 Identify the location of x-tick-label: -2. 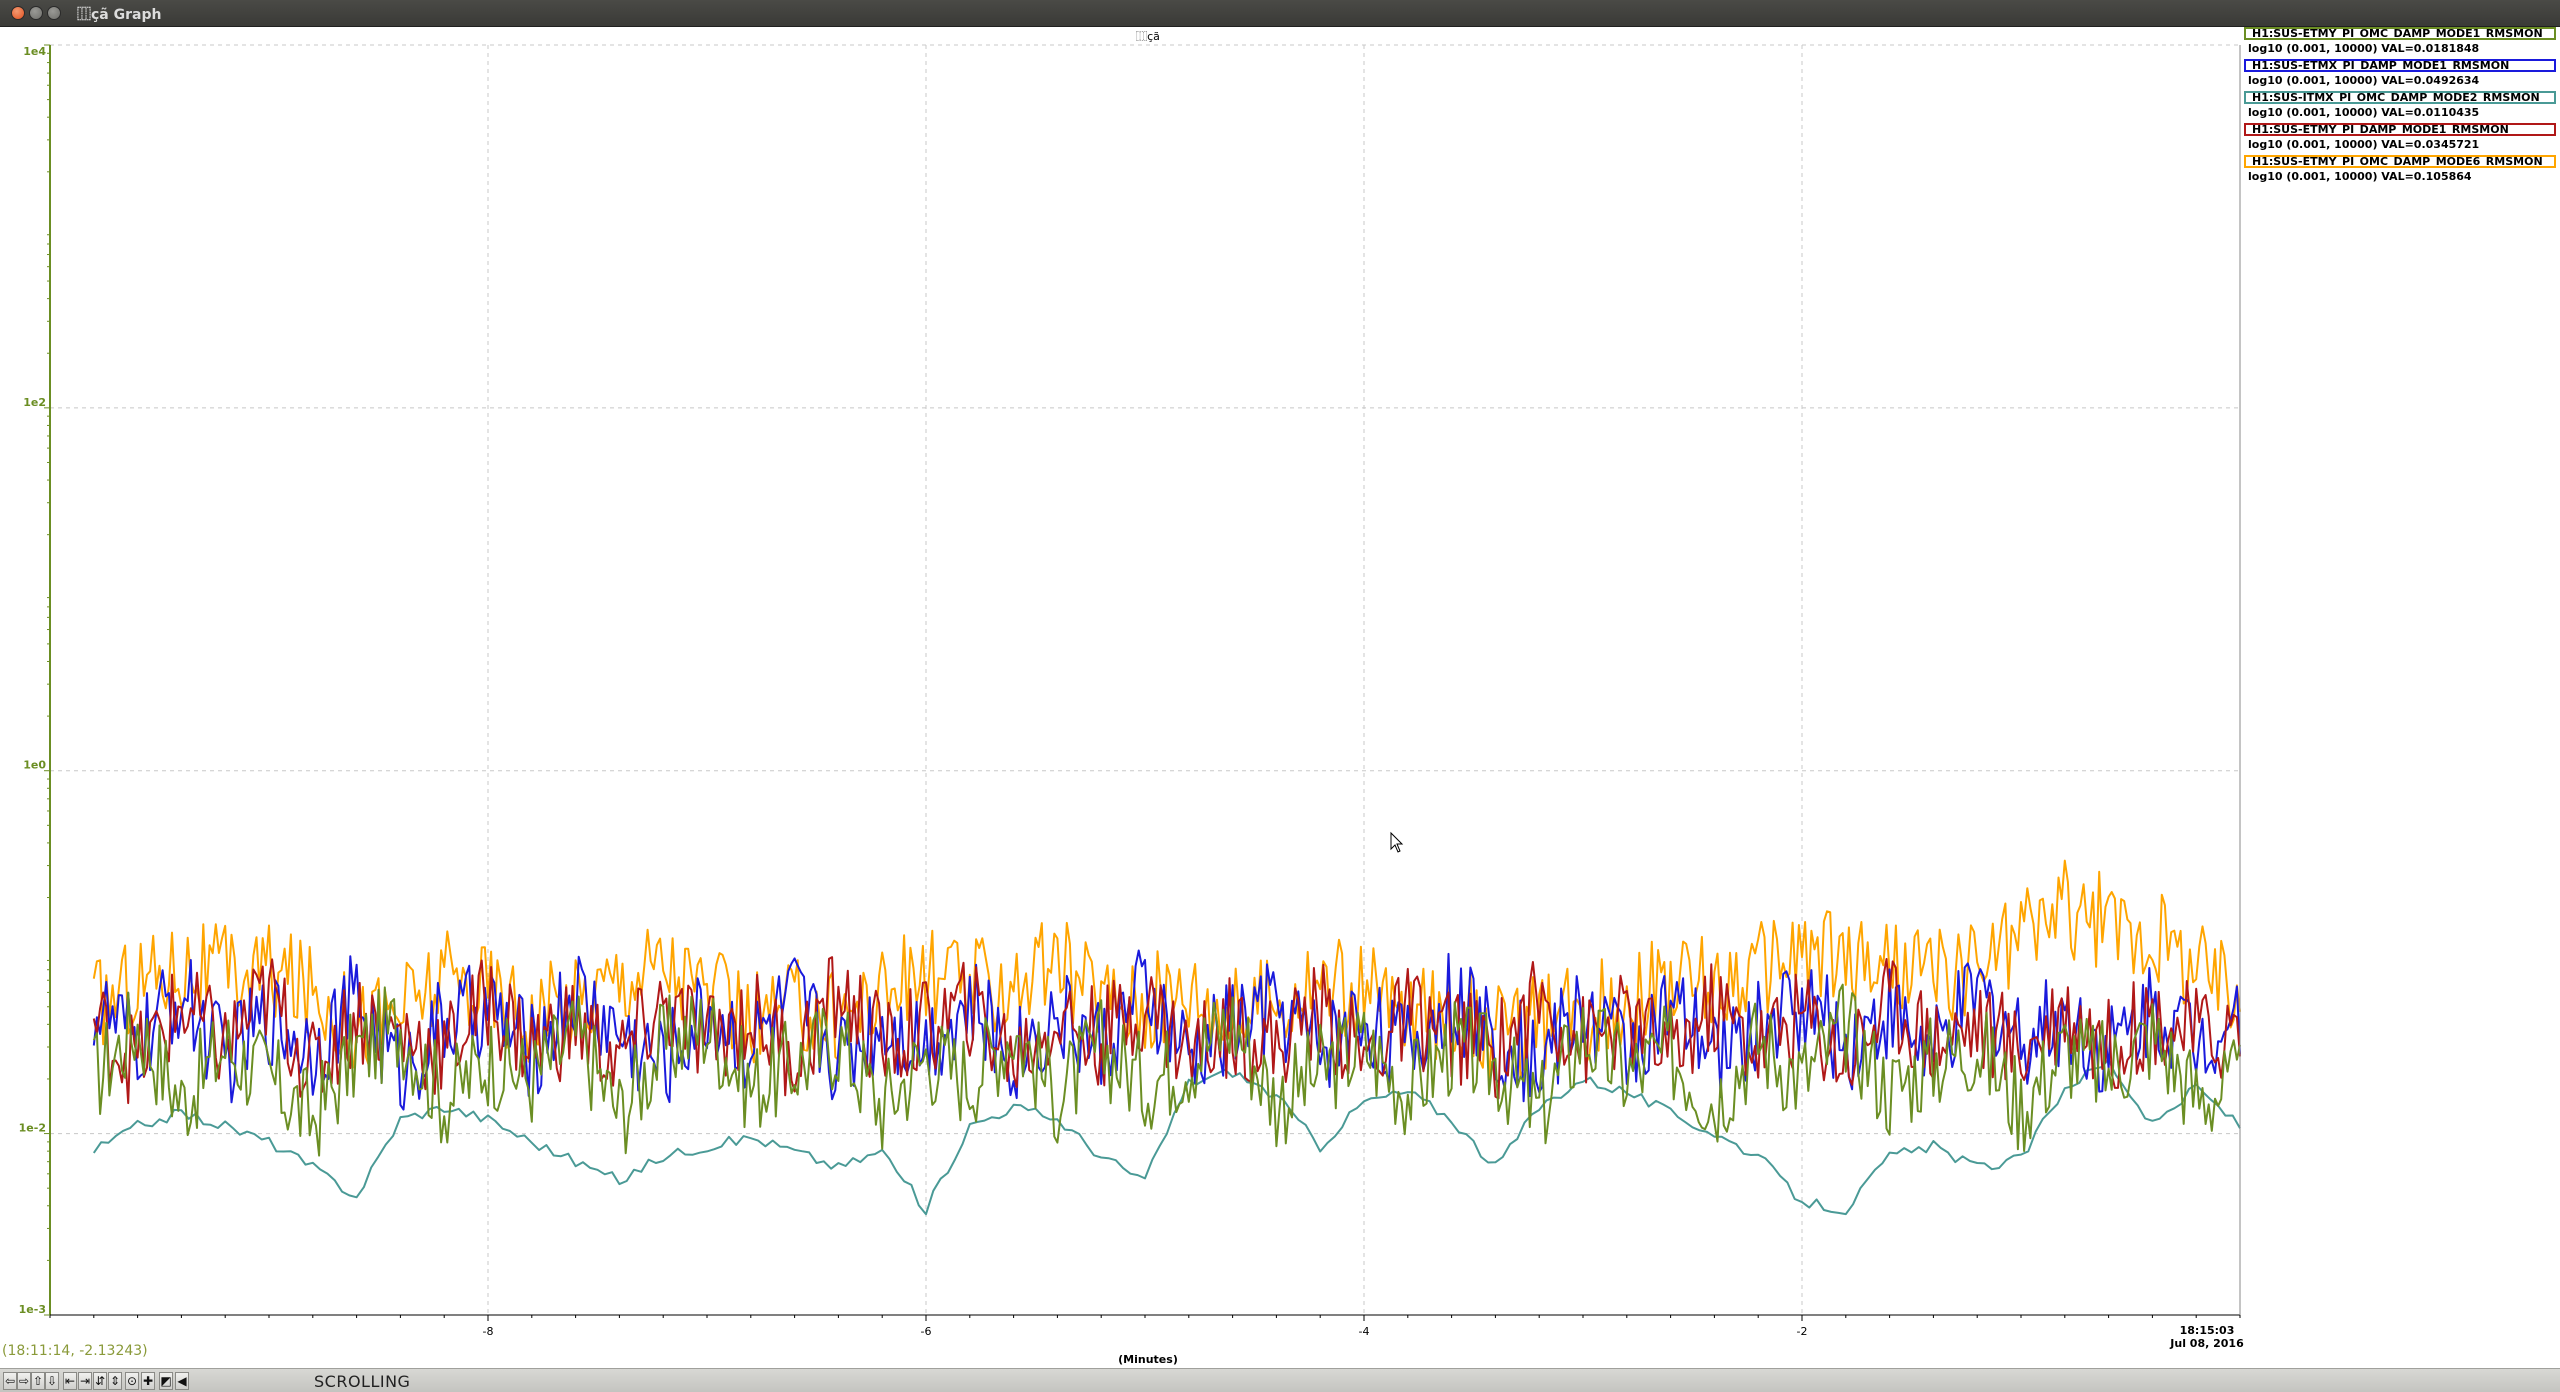
(1802, 1331).